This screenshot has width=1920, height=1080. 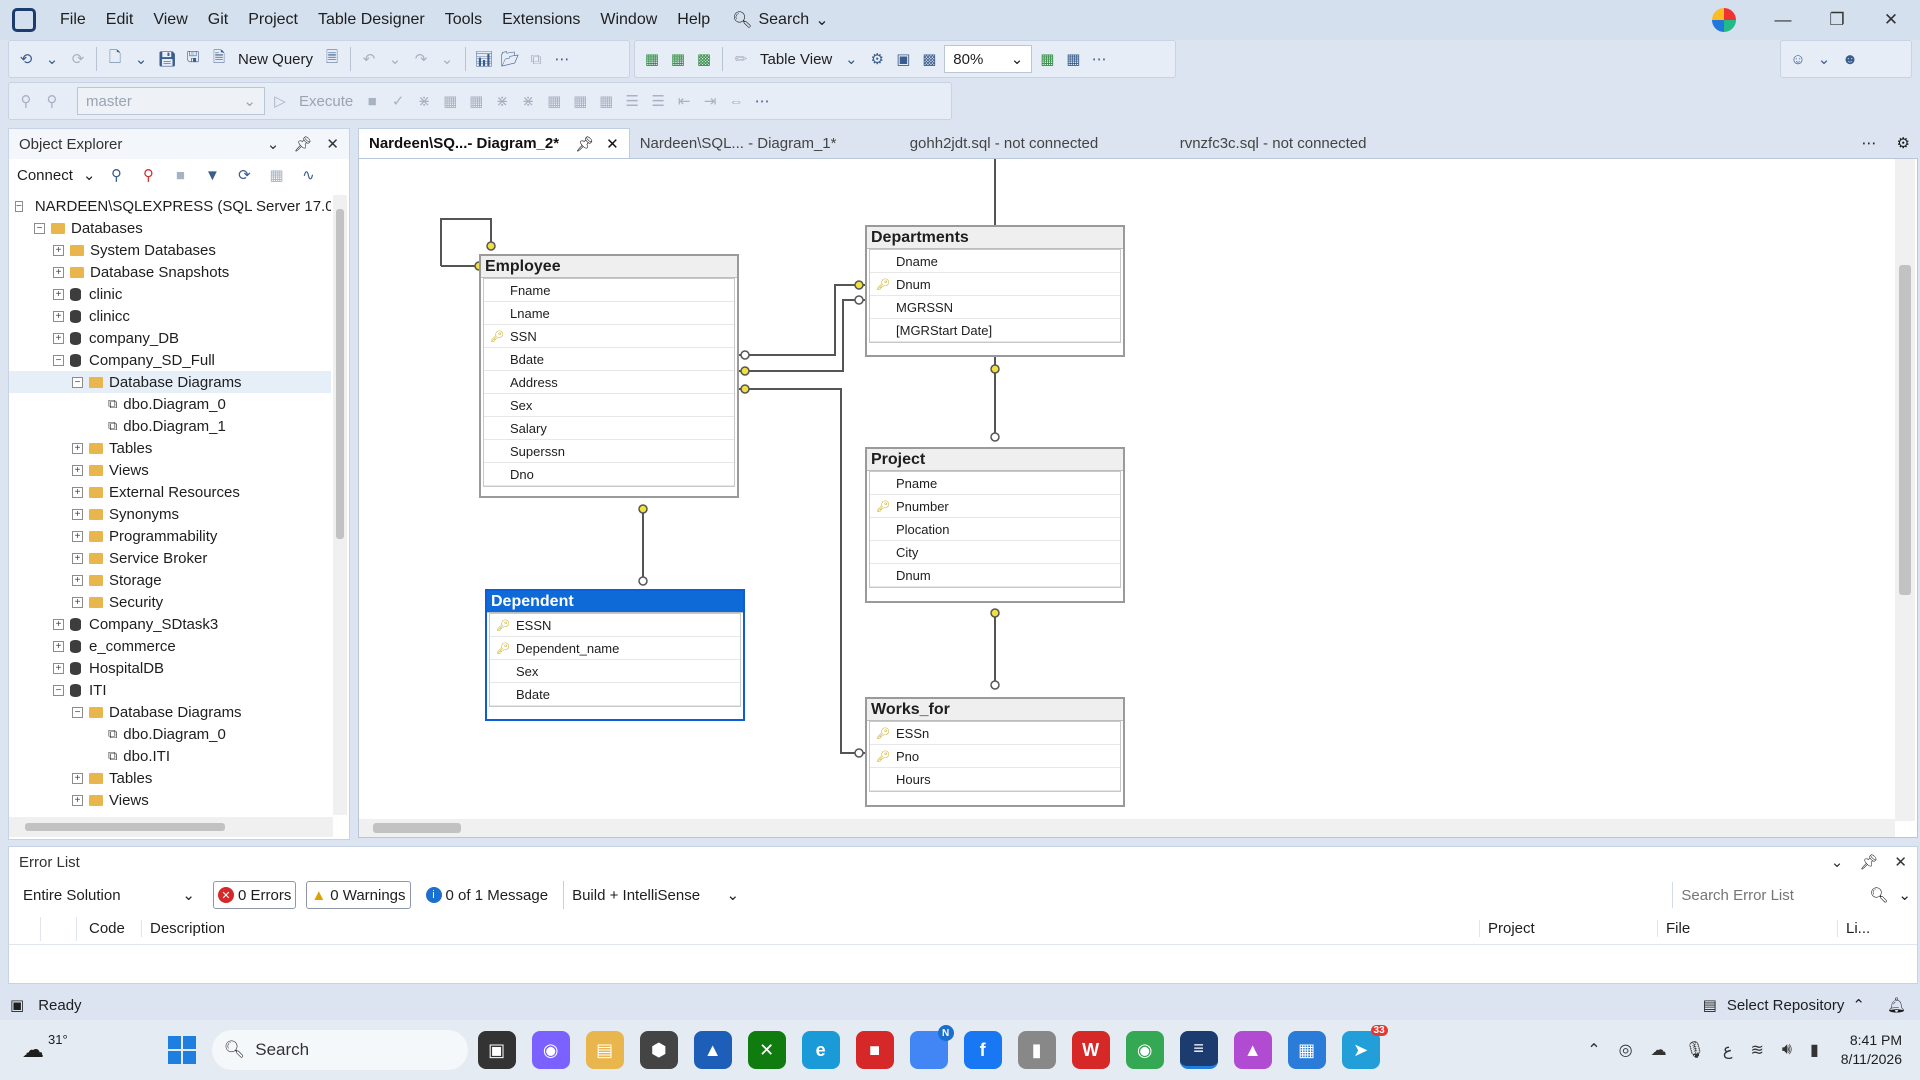 What do you see at coordinates (704, 59) in the screenshot?
I see `delete-table-icon: ▩` at bounding box center [704, 59].